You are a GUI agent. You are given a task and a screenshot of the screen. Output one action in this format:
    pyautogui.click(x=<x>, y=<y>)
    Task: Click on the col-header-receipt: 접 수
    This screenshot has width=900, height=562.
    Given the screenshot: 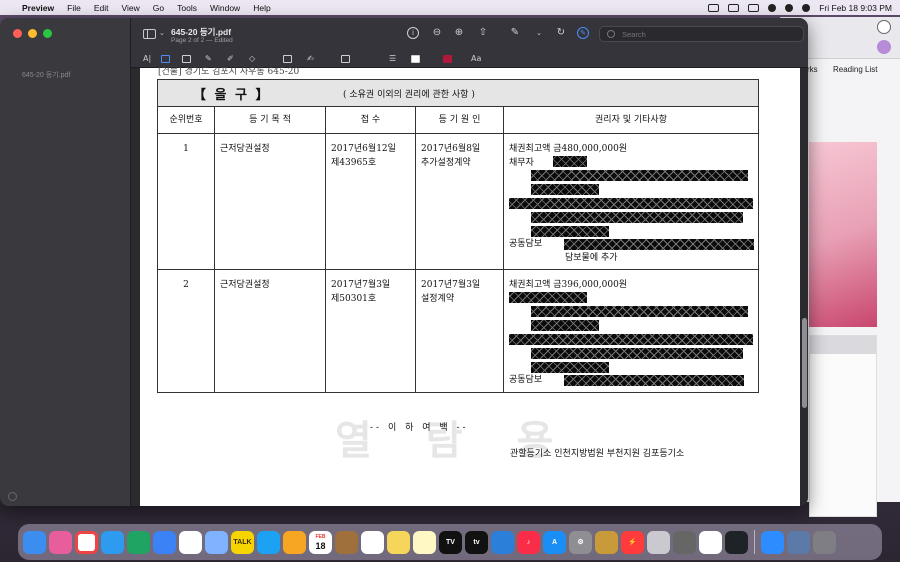 What is the action you would take?
    pyautogui.click(x=371, y=120)
    